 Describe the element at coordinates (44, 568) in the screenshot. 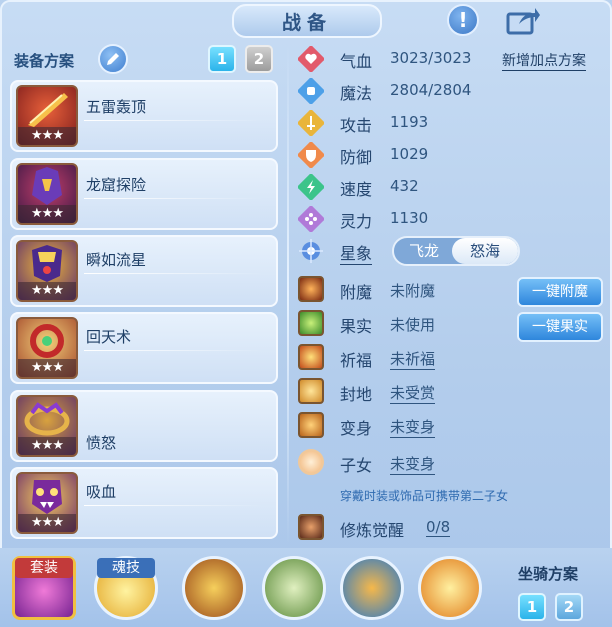

I see `outfit-label: 套装` at that location.